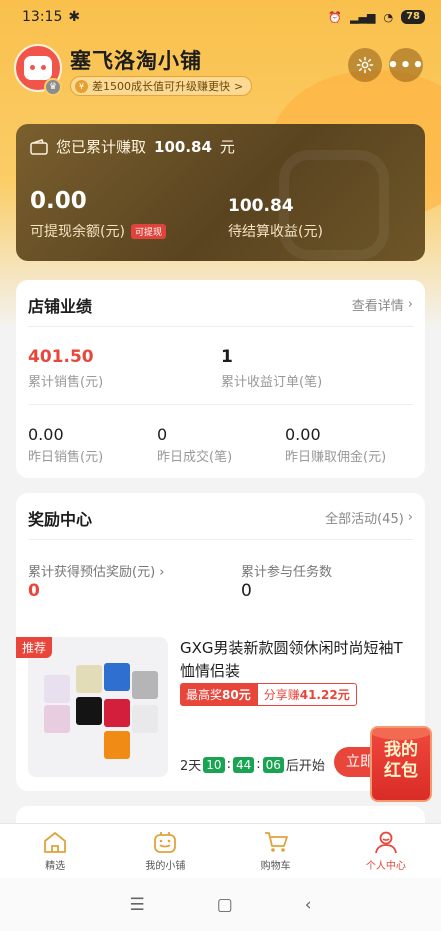  I want to click on tab-label: 购物车, so click(275, 866).